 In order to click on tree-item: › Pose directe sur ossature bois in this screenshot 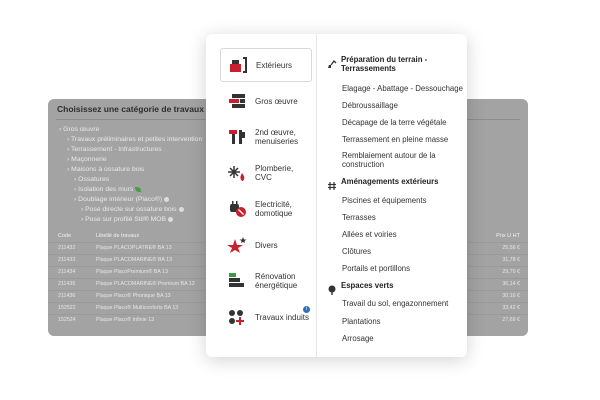, I will do `click(144, 210)`.